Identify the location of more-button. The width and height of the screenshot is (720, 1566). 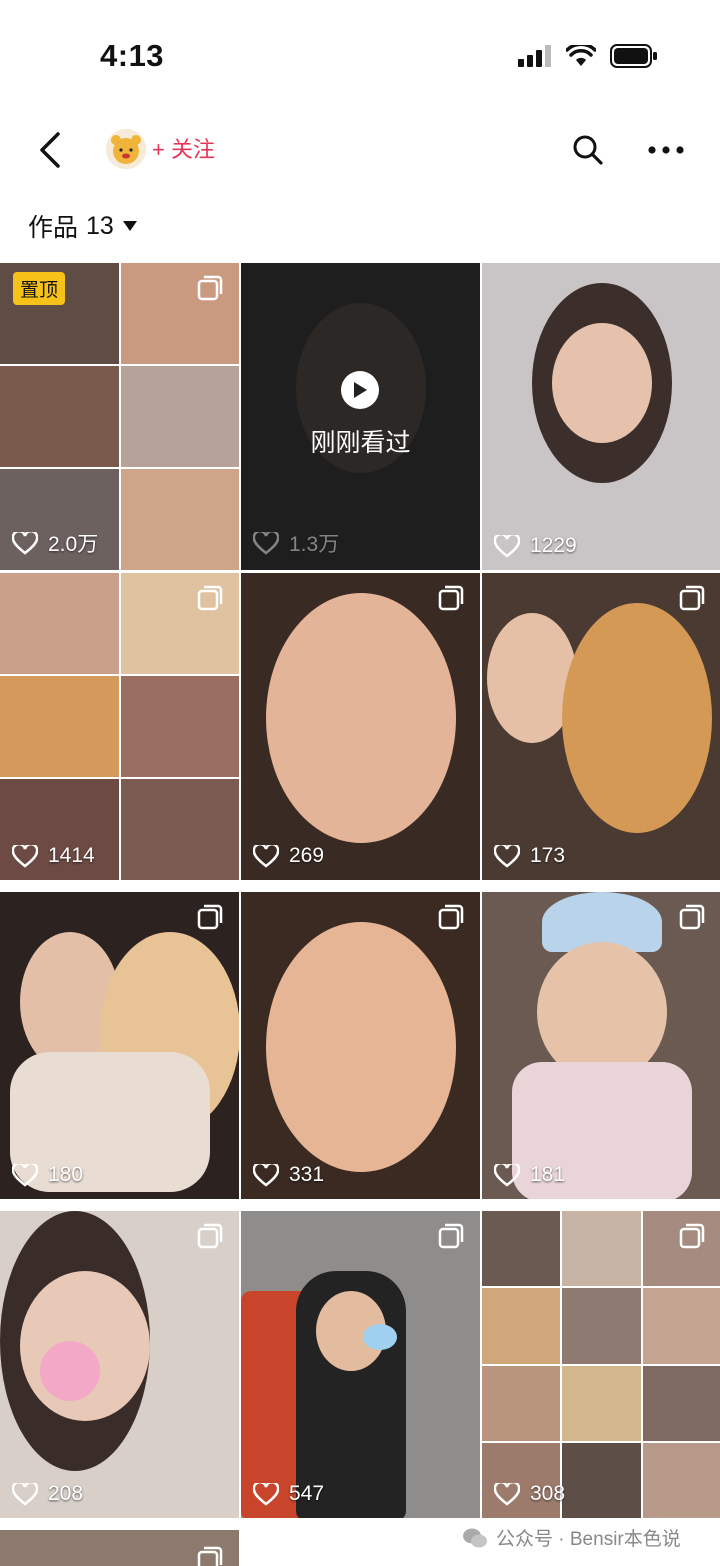
(666, 150).